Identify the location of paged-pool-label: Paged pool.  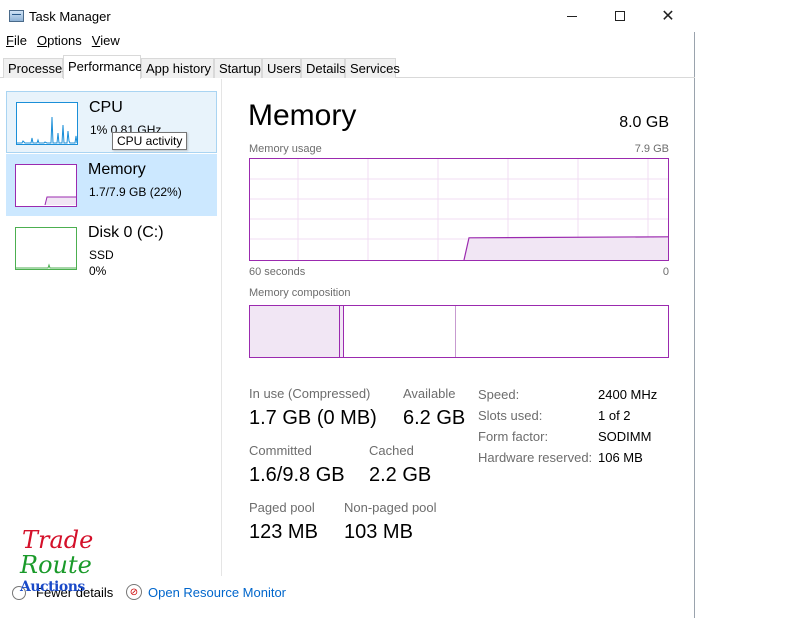
(282, 507).